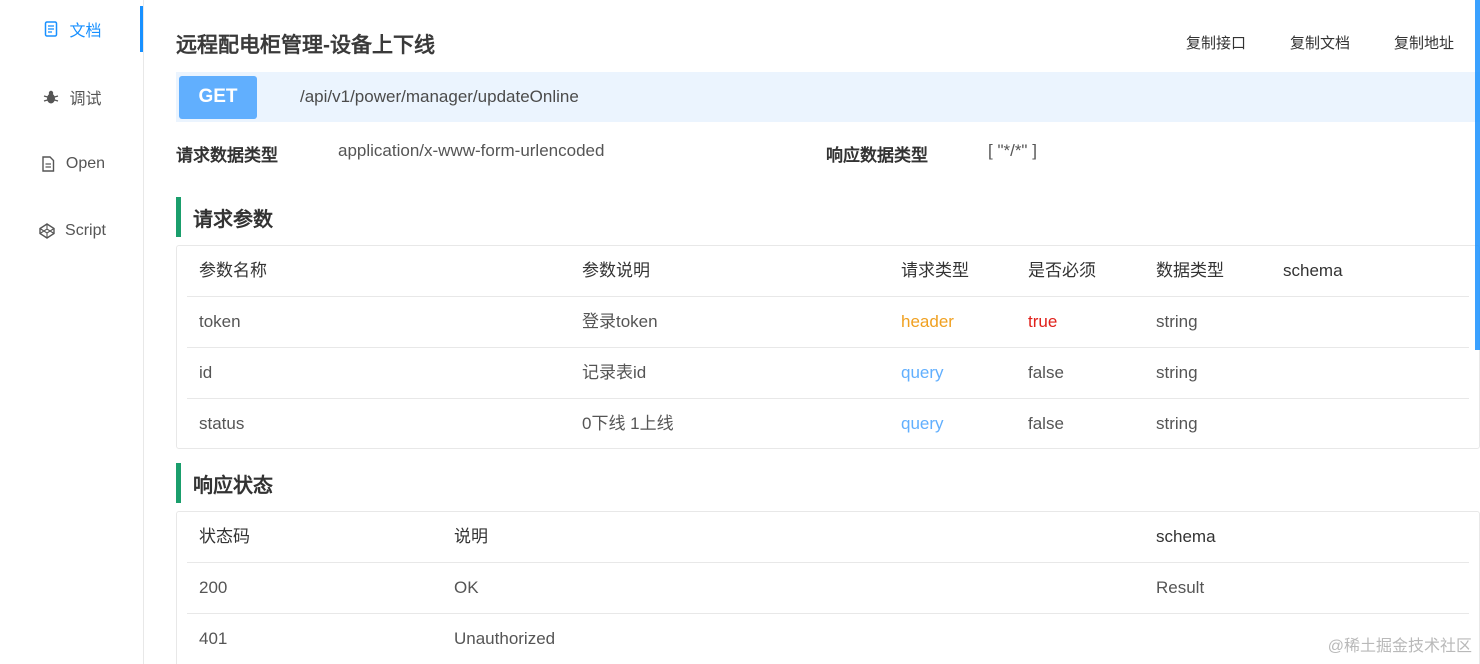 This screenshot has height=664, width=1480. Describe the element at coordinates (466, 587) in the screenshot. I see `status-desc: OK` at that location.